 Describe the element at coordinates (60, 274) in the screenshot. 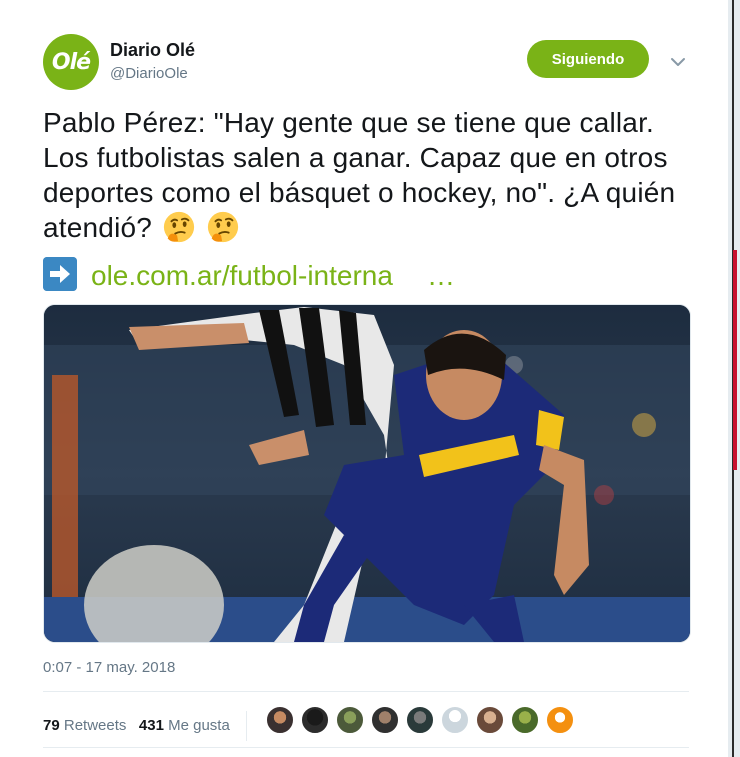

I see `right-arrow-icon` at that location.